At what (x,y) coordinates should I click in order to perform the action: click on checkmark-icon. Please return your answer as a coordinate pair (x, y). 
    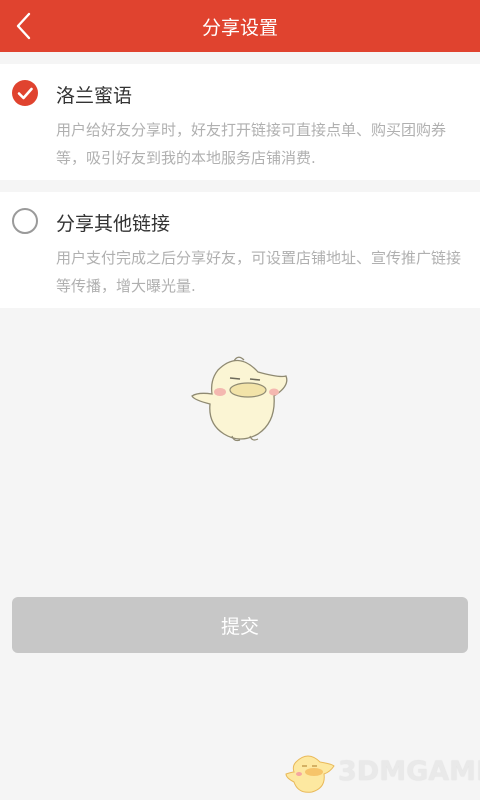
    Looking at the image, I should click on (25, 93).